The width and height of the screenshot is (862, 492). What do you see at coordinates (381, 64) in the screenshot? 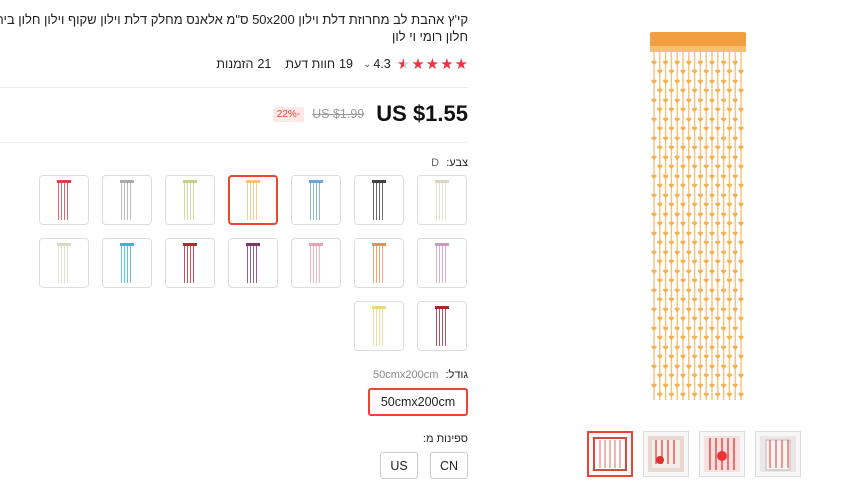
I see `rating-value: 4.3` at bounding box center [381, 64].